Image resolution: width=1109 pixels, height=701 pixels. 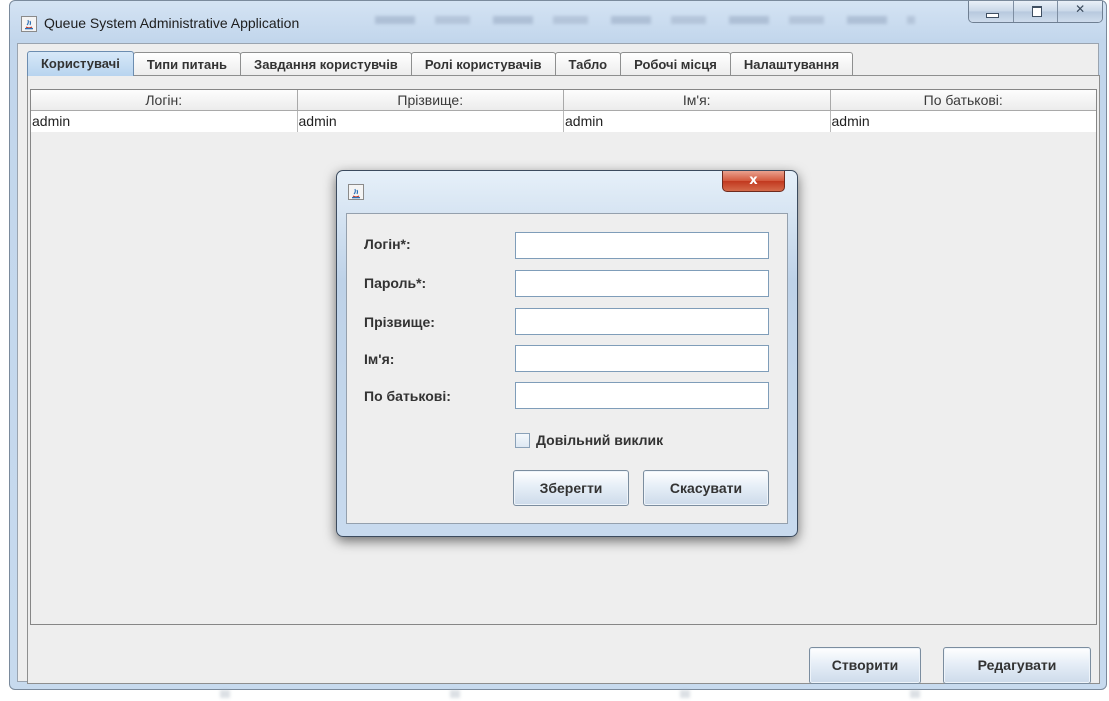 I want to click on title-bar-blur, so click(x=645, y=20).